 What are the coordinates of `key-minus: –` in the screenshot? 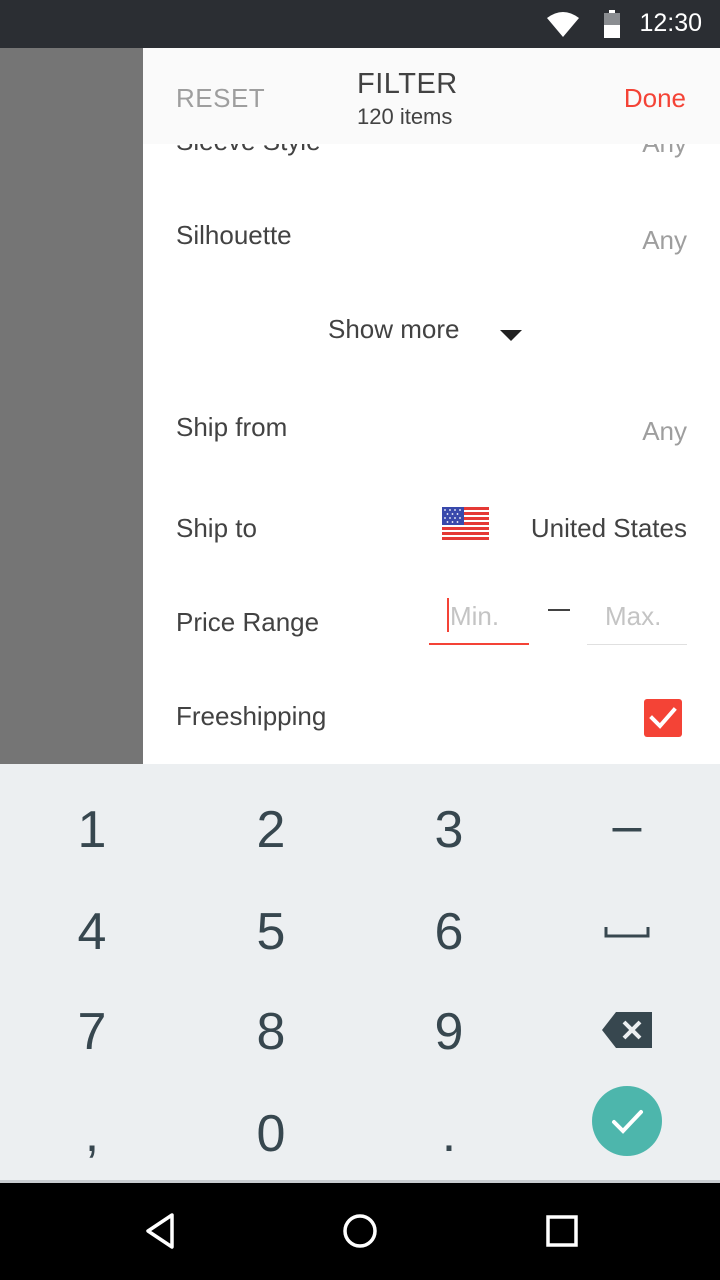 It's located at (627, 826).